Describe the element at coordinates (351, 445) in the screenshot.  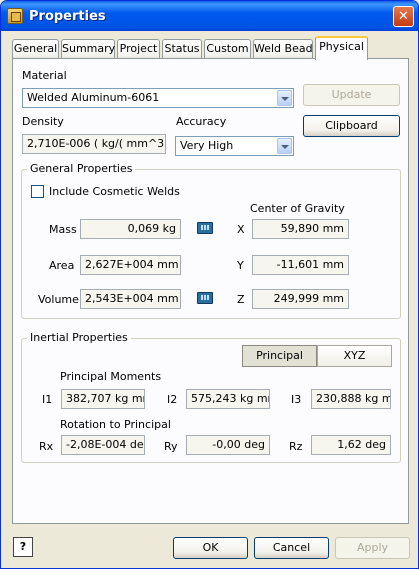
I see `rz-value: 1,62 deg` at that location.